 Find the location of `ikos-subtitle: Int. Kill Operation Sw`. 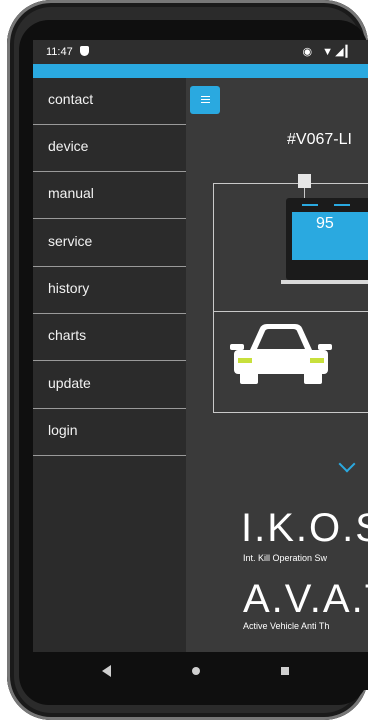

ikos-subtitle: Int. Kill Operation Sw is located at coordinates (285, 558).